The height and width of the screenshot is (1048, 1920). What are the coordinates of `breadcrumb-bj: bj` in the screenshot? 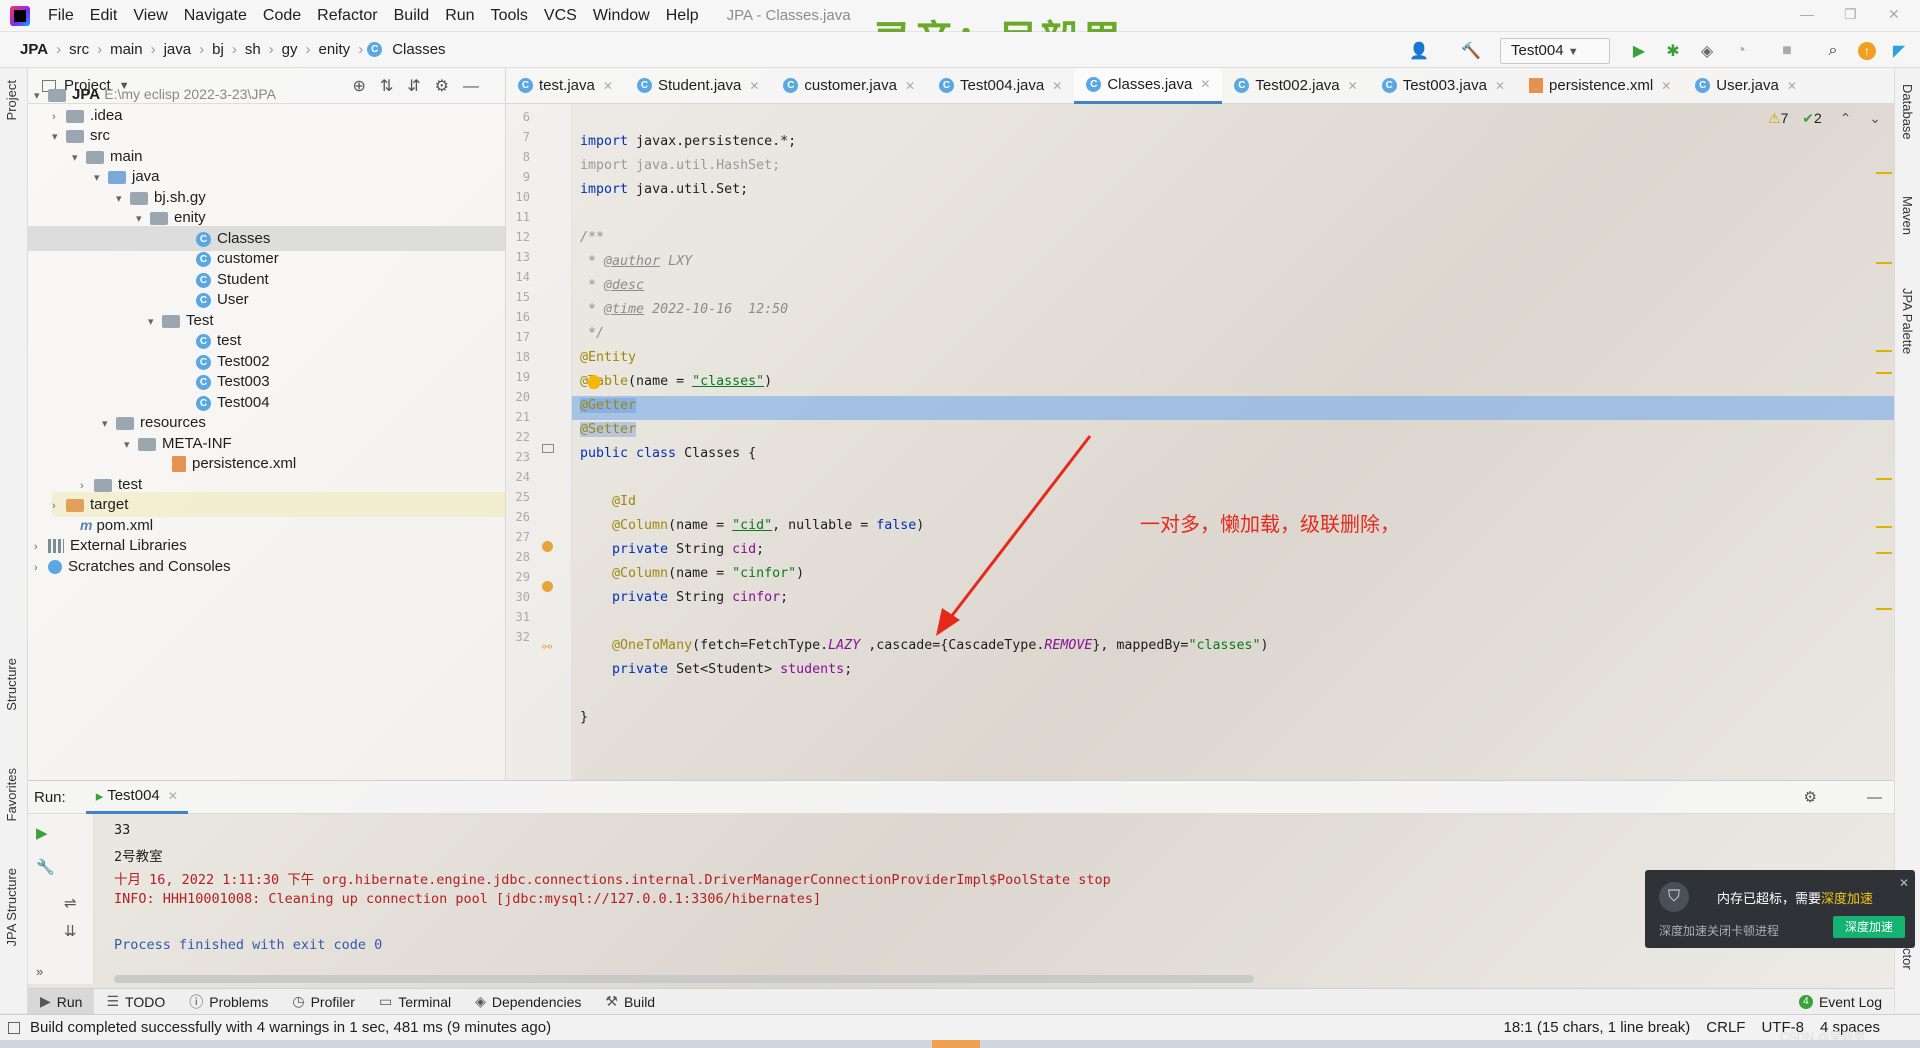 It's located at (218, 49).